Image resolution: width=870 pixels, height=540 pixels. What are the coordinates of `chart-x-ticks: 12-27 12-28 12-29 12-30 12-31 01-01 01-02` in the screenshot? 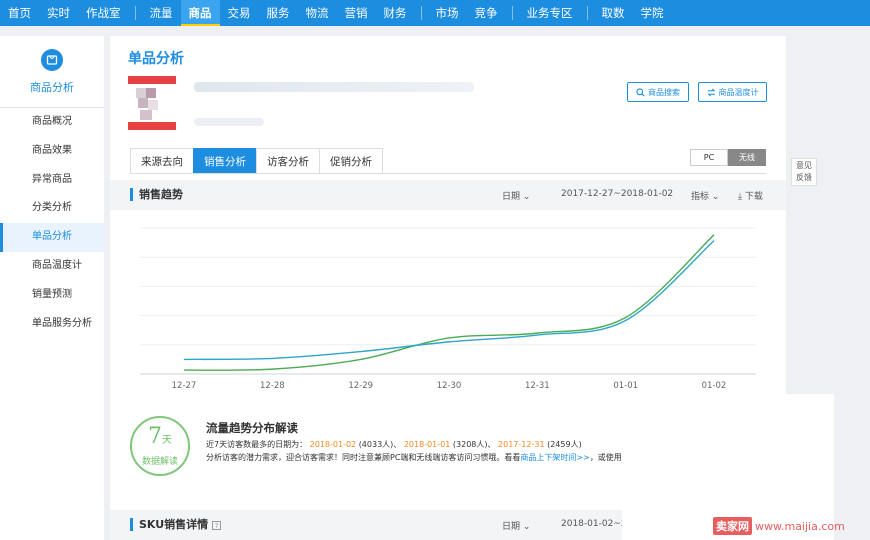 It's located at (449, 386).